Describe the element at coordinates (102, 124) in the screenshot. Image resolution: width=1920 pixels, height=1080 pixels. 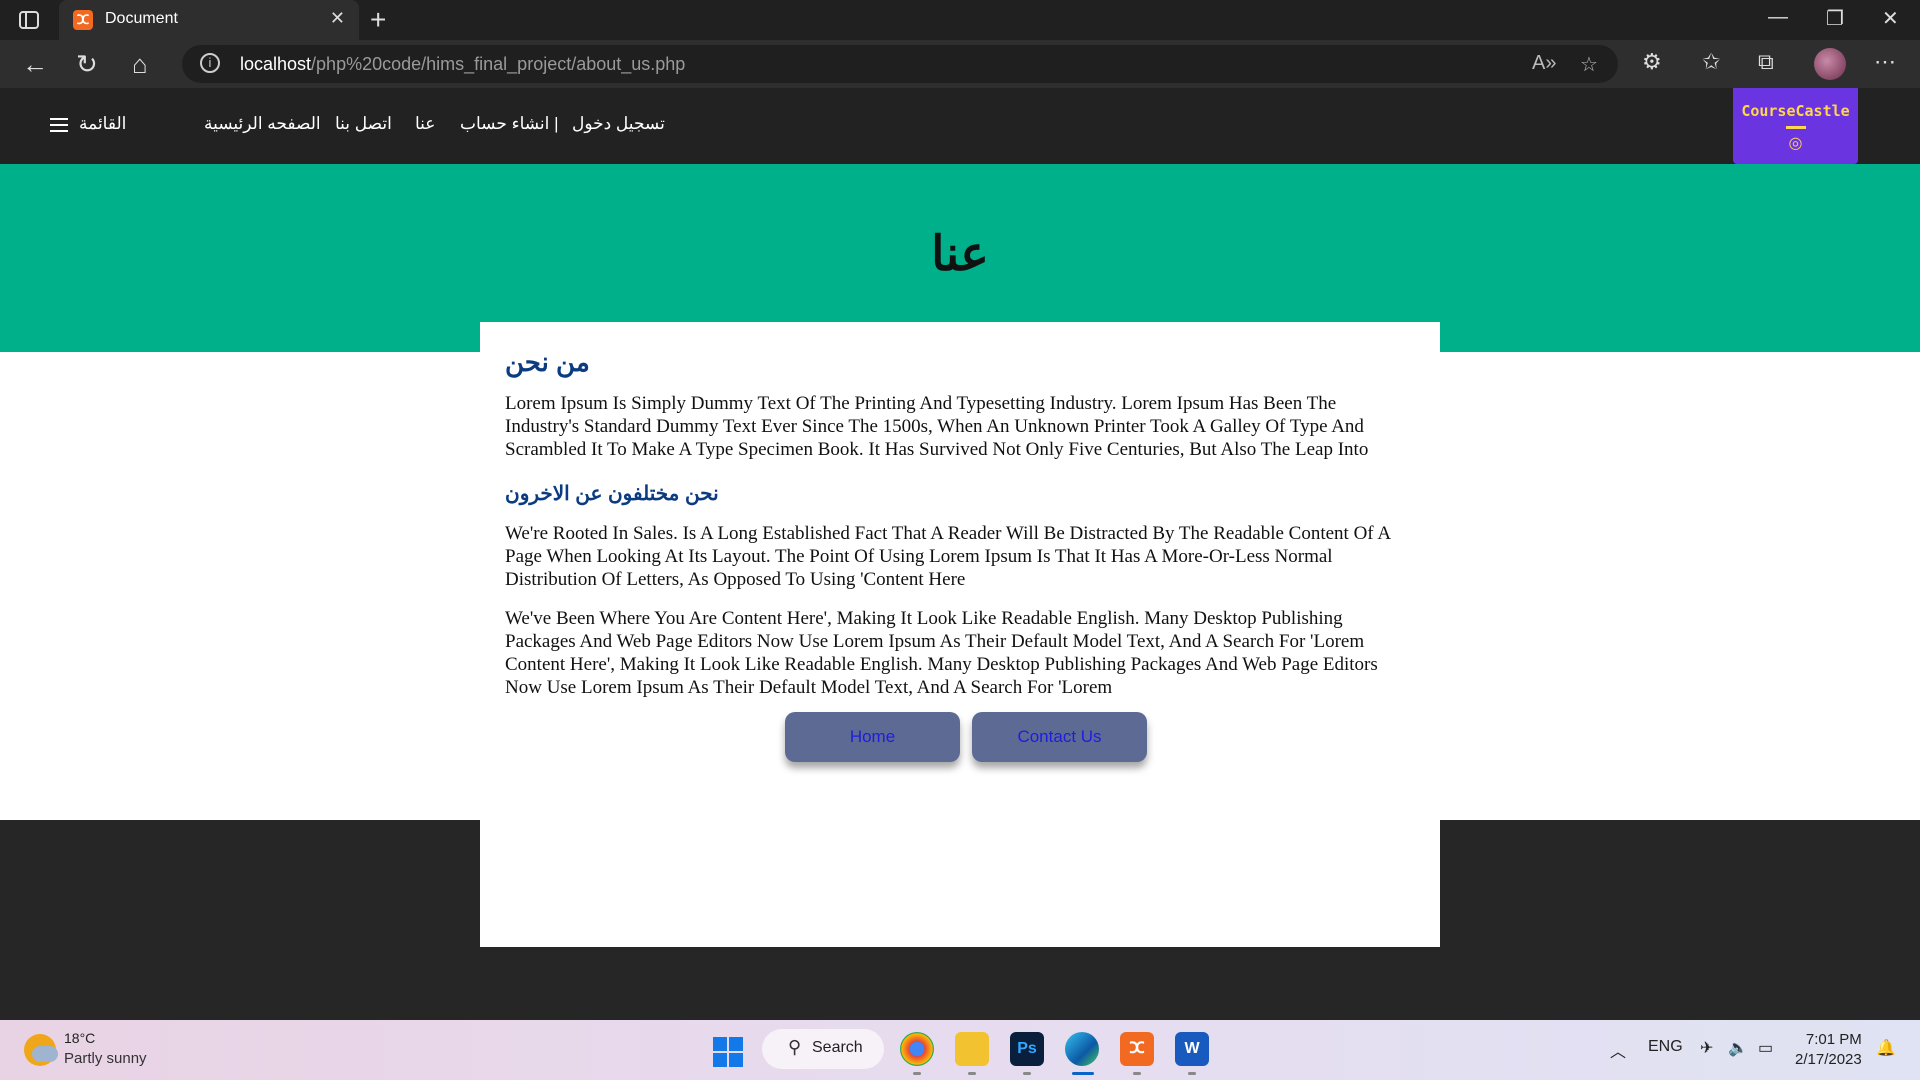
I see `menu-label: القائمة` at that location.